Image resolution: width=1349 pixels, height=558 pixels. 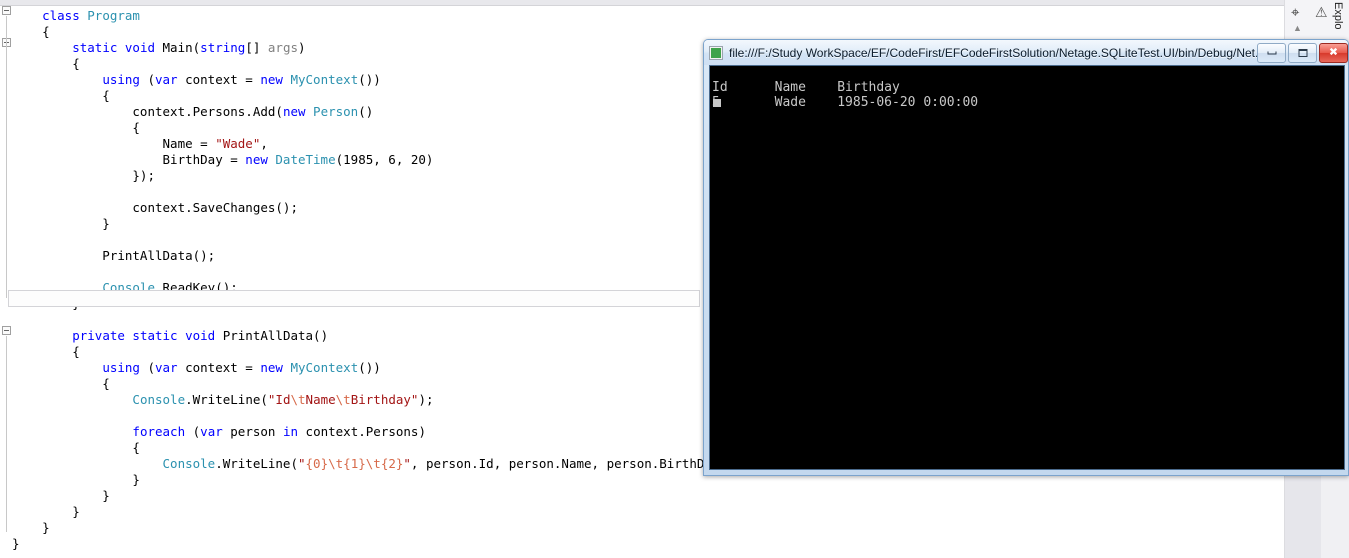 What do you see at coordinates (147, 335) in the screenshot?
I see `code-token: private static void` at bounding box center [147, 335].